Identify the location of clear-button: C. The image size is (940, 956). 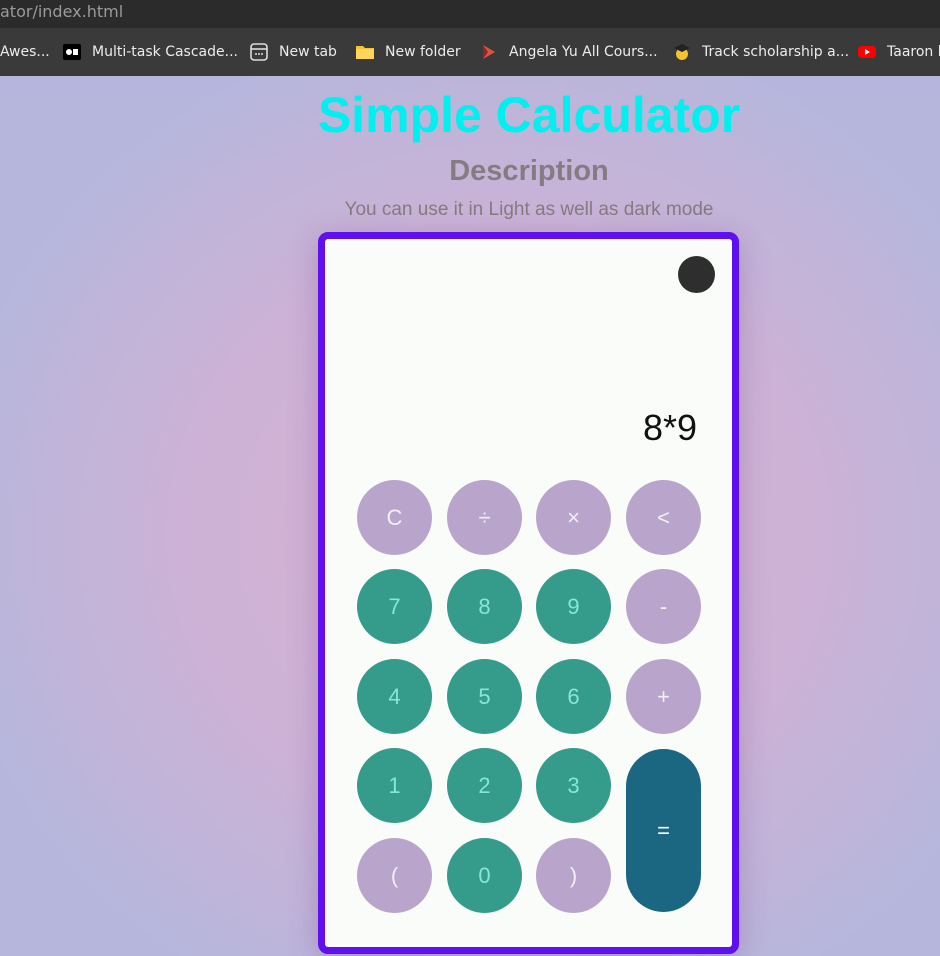
(394, 517).